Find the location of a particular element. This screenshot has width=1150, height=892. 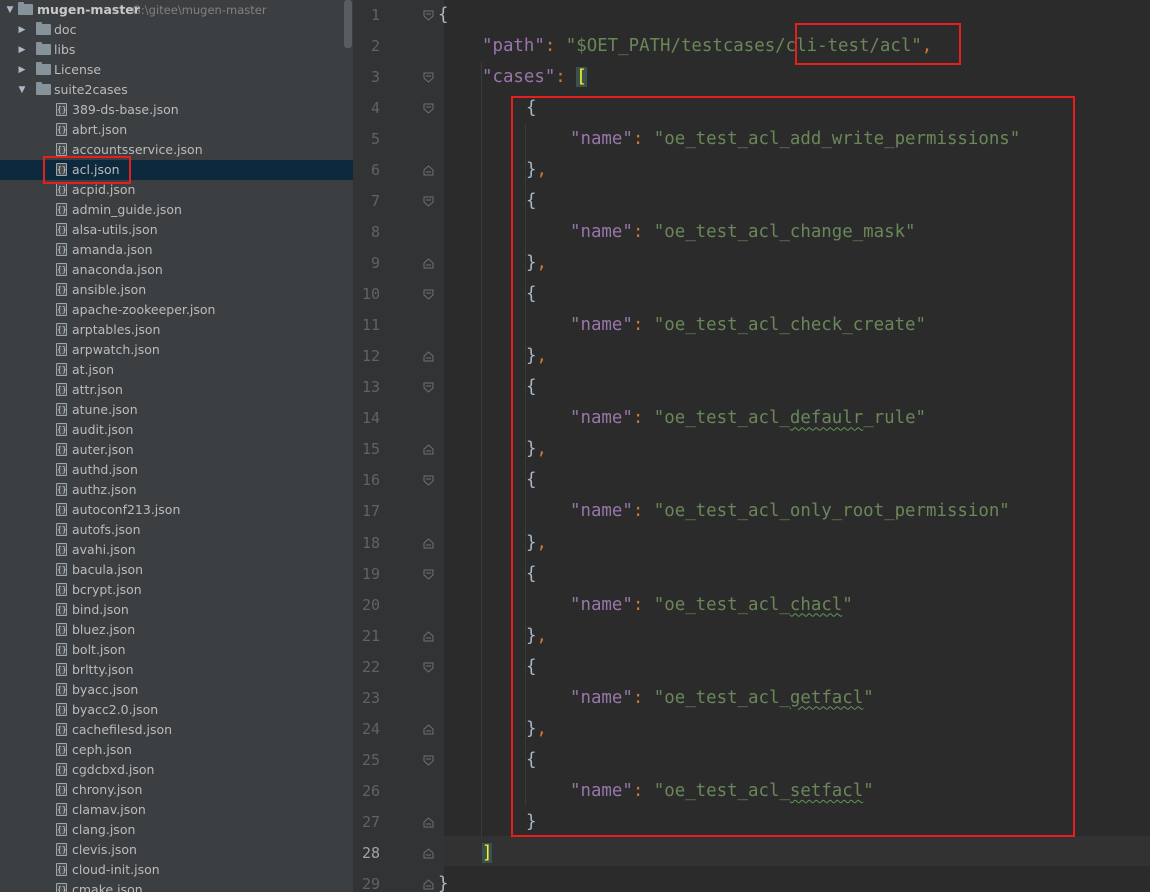

tree-file-row: cgdcbxd.json is located at coordinates (176, 770).